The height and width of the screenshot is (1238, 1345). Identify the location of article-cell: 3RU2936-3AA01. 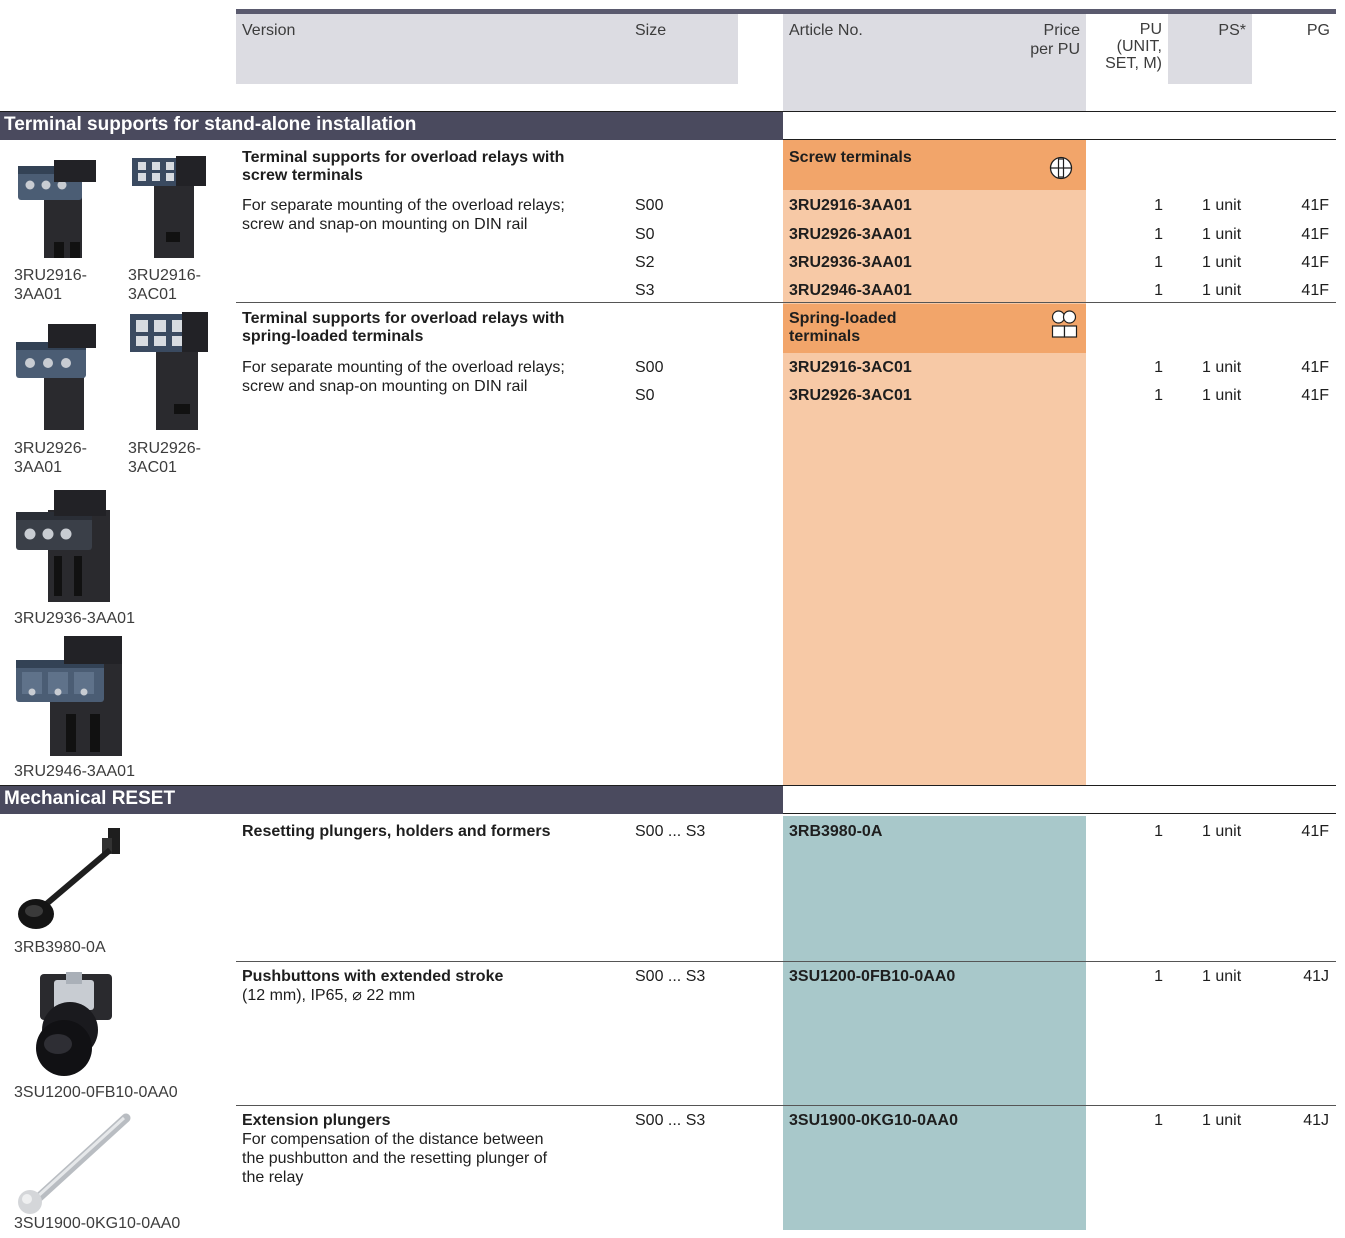
(850, 262).